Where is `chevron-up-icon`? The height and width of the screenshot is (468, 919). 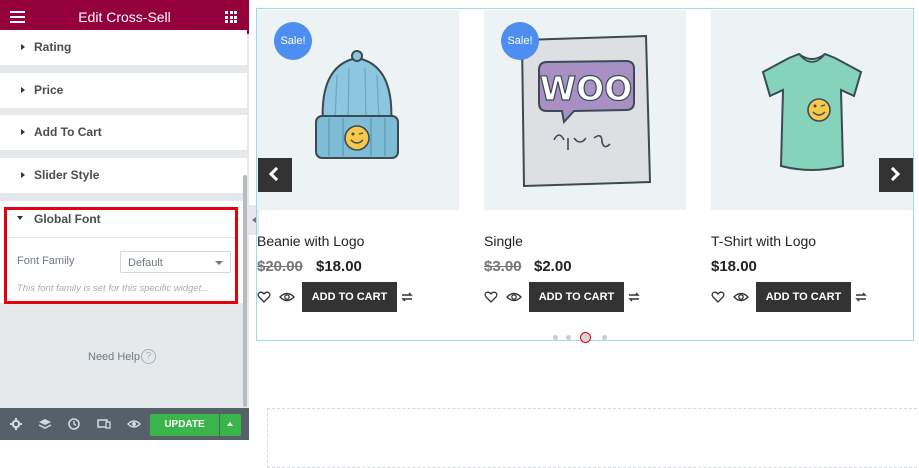
chevron-up-icon is located at coordinates (230, 424).